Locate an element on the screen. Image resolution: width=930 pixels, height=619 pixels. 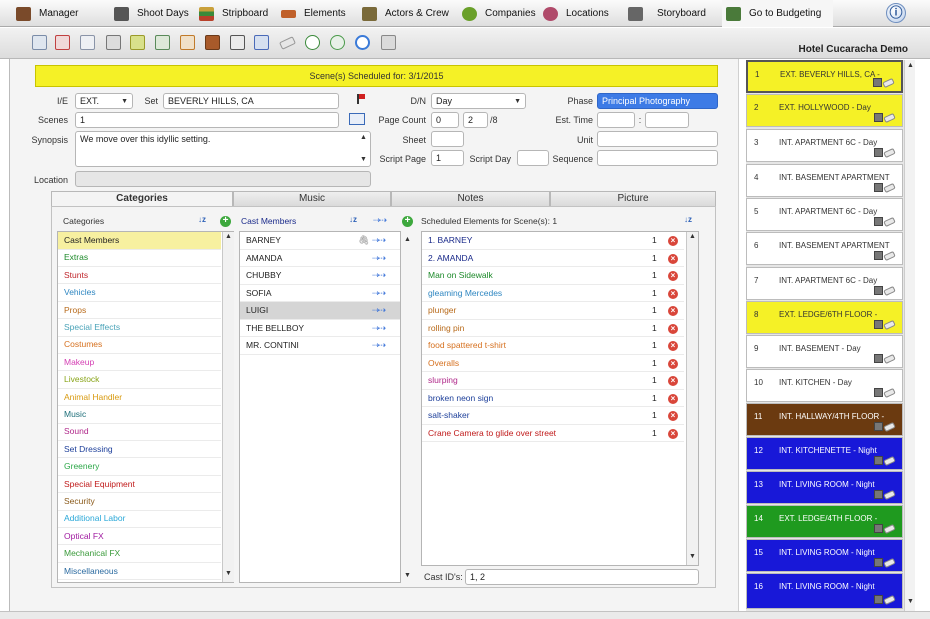
flag-icon is located at coordinates (361, 99).